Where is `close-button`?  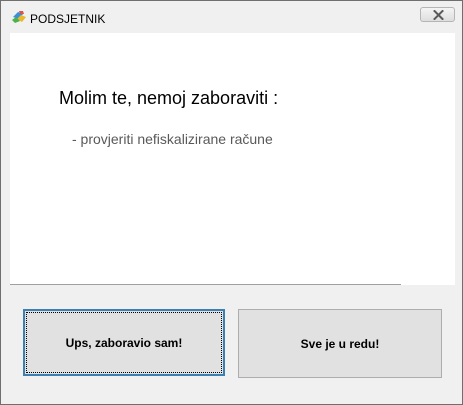
close-button is located at coordinates (437, 14).